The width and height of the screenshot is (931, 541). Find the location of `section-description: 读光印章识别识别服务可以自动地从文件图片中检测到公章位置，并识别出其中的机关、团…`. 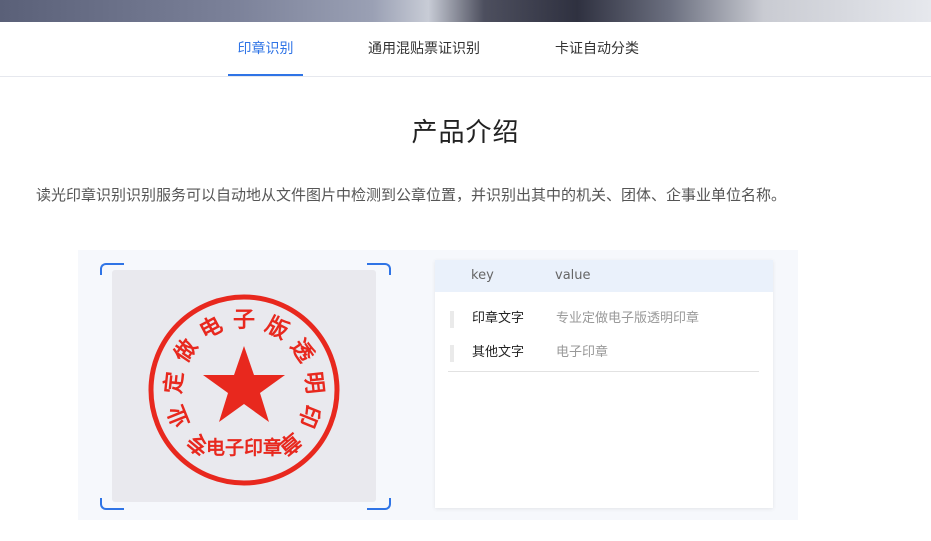

section-description: 读光印章识别识别服务可以自动地从文件图片中检测到公章位置，并识别出其中的机关、团… is located at coordinates (411, 195).